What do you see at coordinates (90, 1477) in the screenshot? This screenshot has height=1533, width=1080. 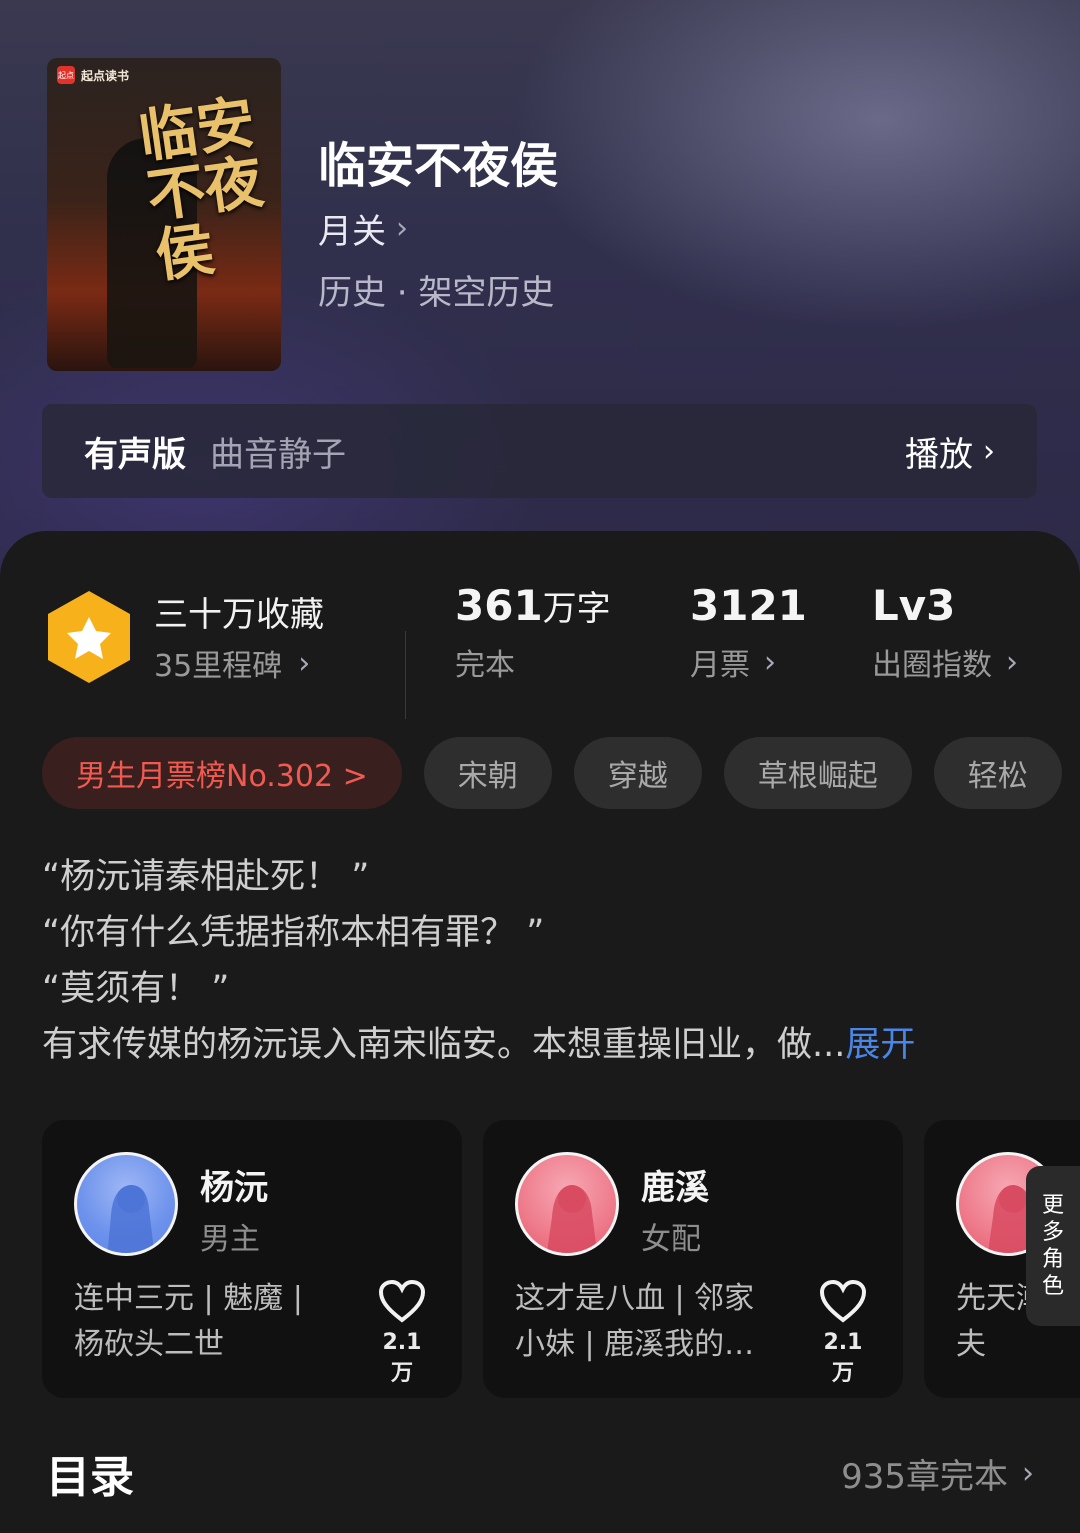 I see `toc-title: 目录` at bounding box center [90, 1477].